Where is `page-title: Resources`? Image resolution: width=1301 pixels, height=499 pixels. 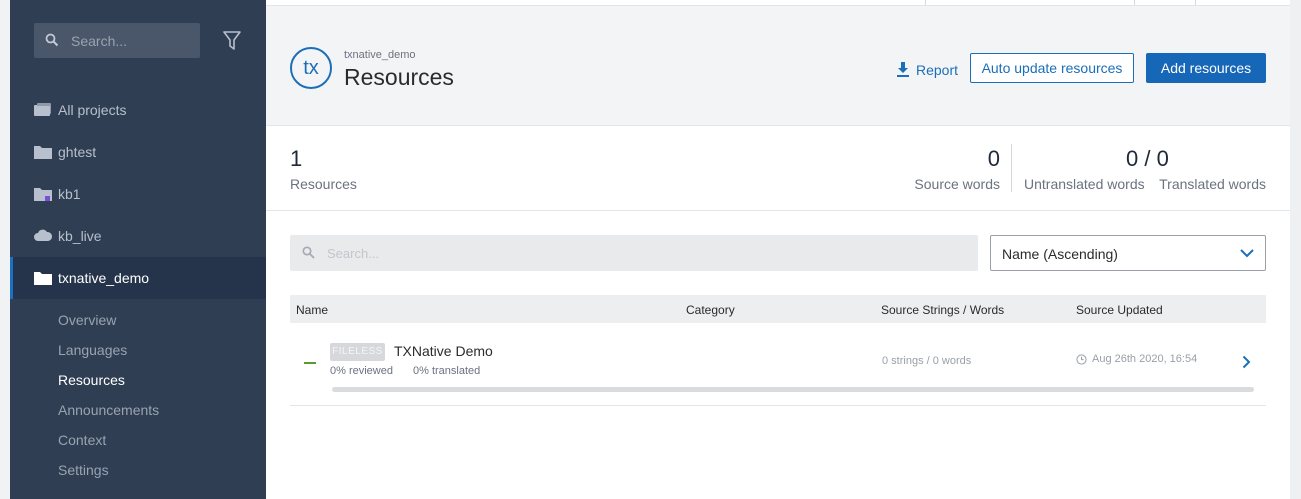
page-title: Resources is located at coordinates (399, 77).